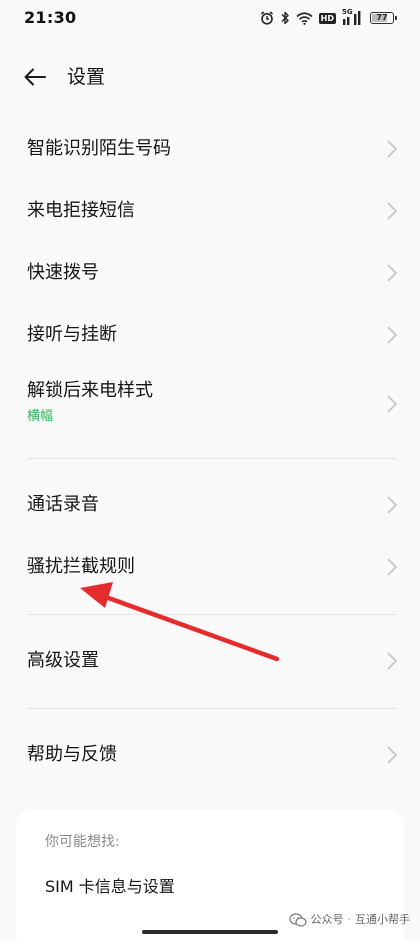  I want to click on status-icons: HD 5G 77, so click(328, 18).